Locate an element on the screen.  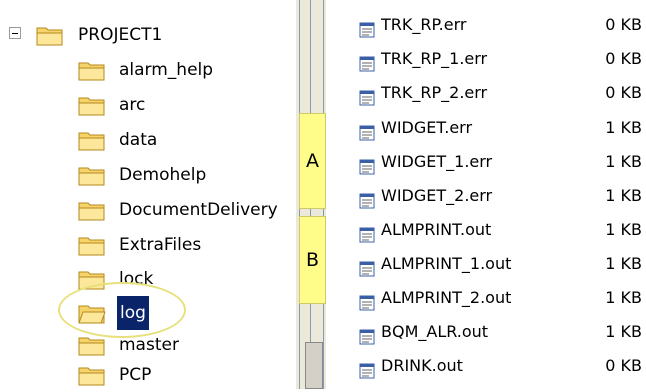
file-name: TRK_RP.err is located at coordinates (424, 24).